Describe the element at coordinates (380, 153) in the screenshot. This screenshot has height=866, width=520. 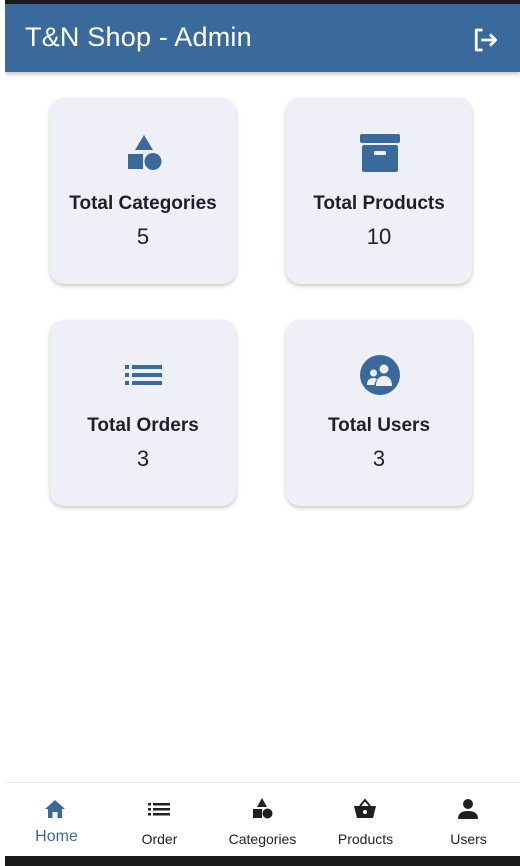
I see `archive-box-icon` at that location.